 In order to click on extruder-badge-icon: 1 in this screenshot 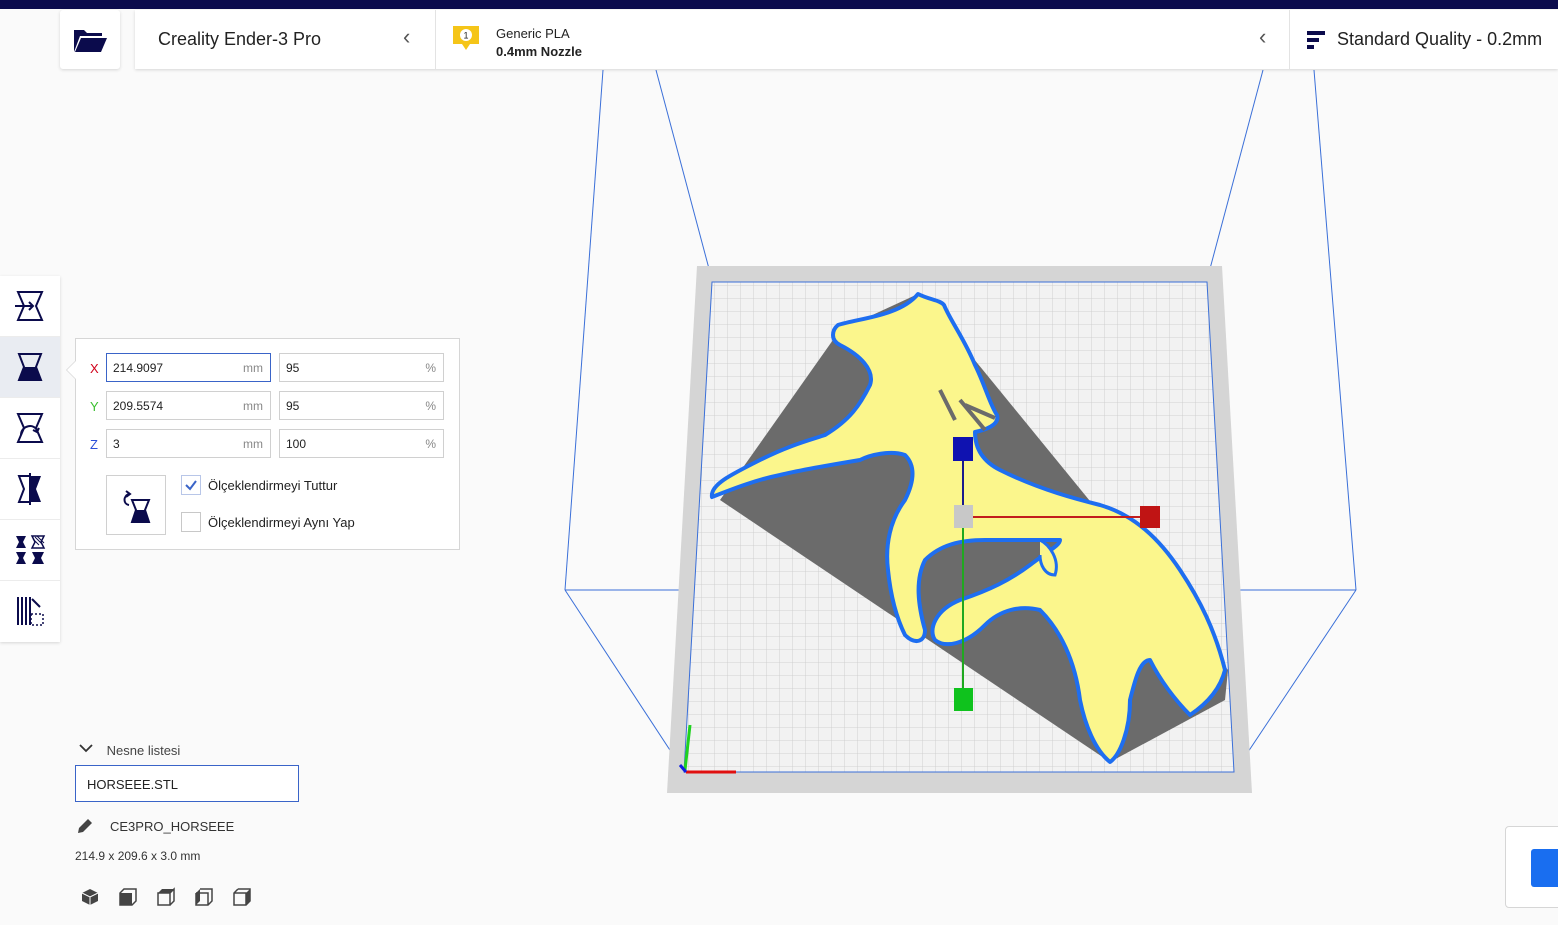, I will do `click(466, 38)`.